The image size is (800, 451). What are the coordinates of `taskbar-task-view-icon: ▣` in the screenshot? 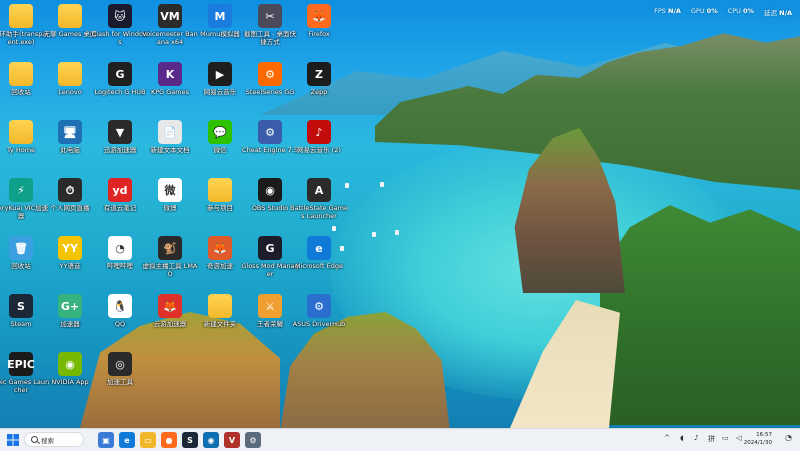 It's located at (106, 440).